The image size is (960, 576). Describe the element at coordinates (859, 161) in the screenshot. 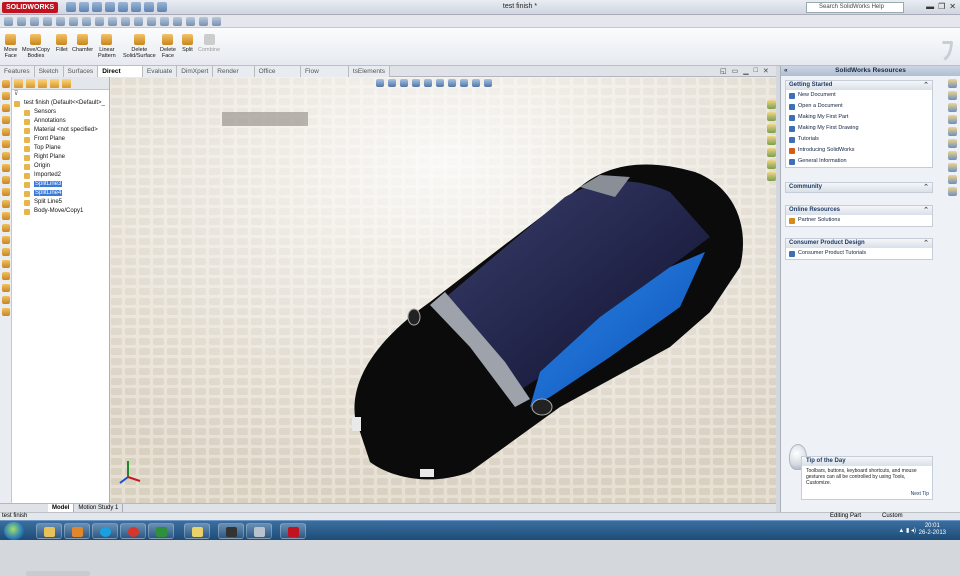

I see `link-general-info: General Information` at that location.